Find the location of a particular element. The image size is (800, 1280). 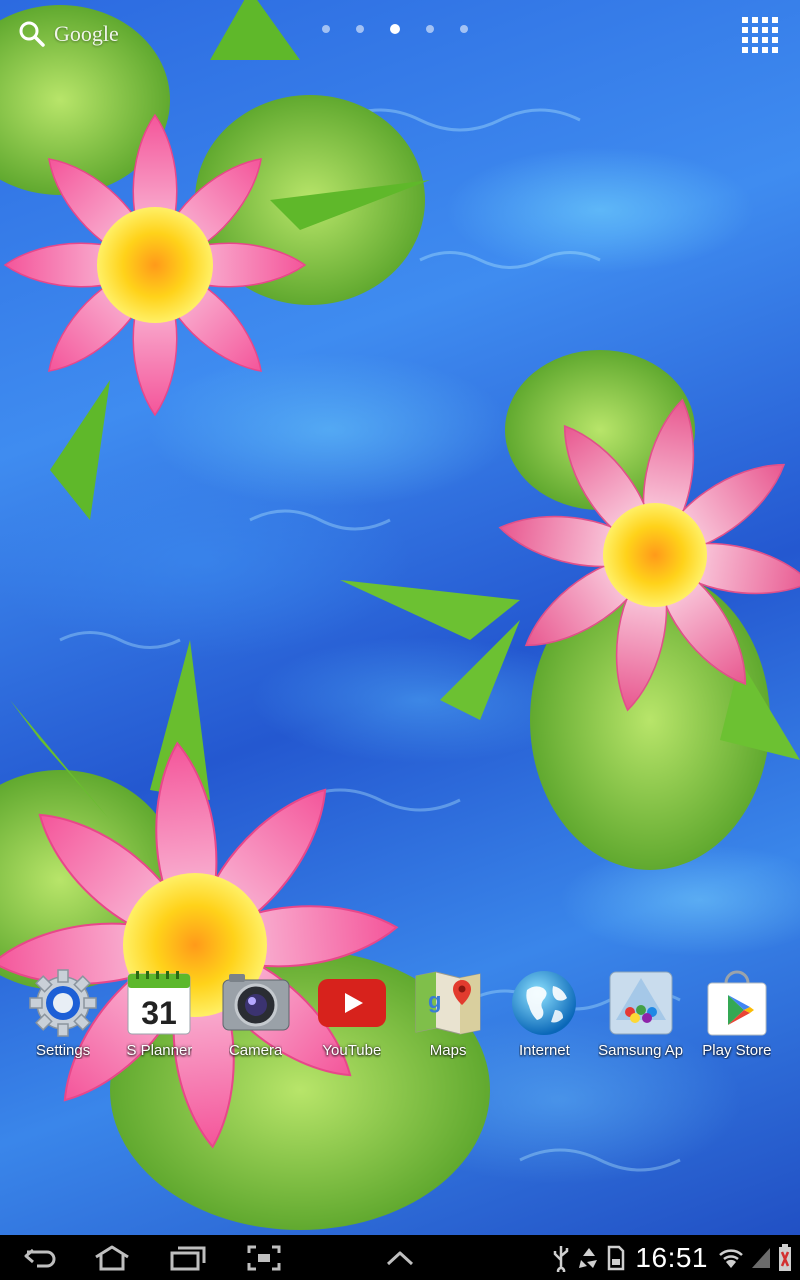

page-indicator is located at coordinates (395, 29).